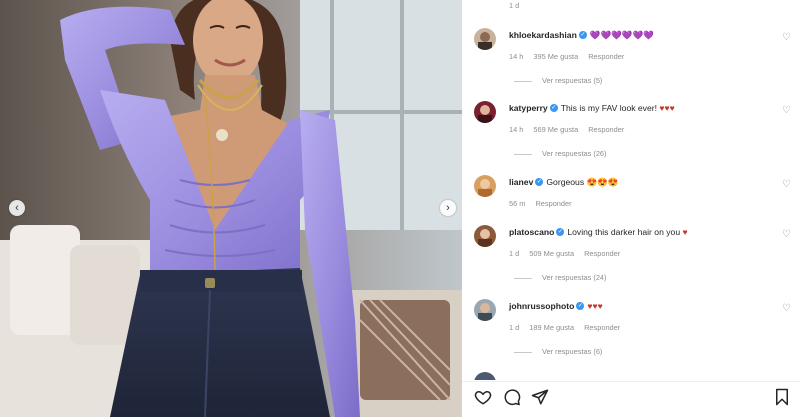 The height and width of the screenshot is (417, 800). Describe the element at coordinates (574, 153) in the screenshot. I see `view-replies-label: Ver respuestas (26)` at that location.